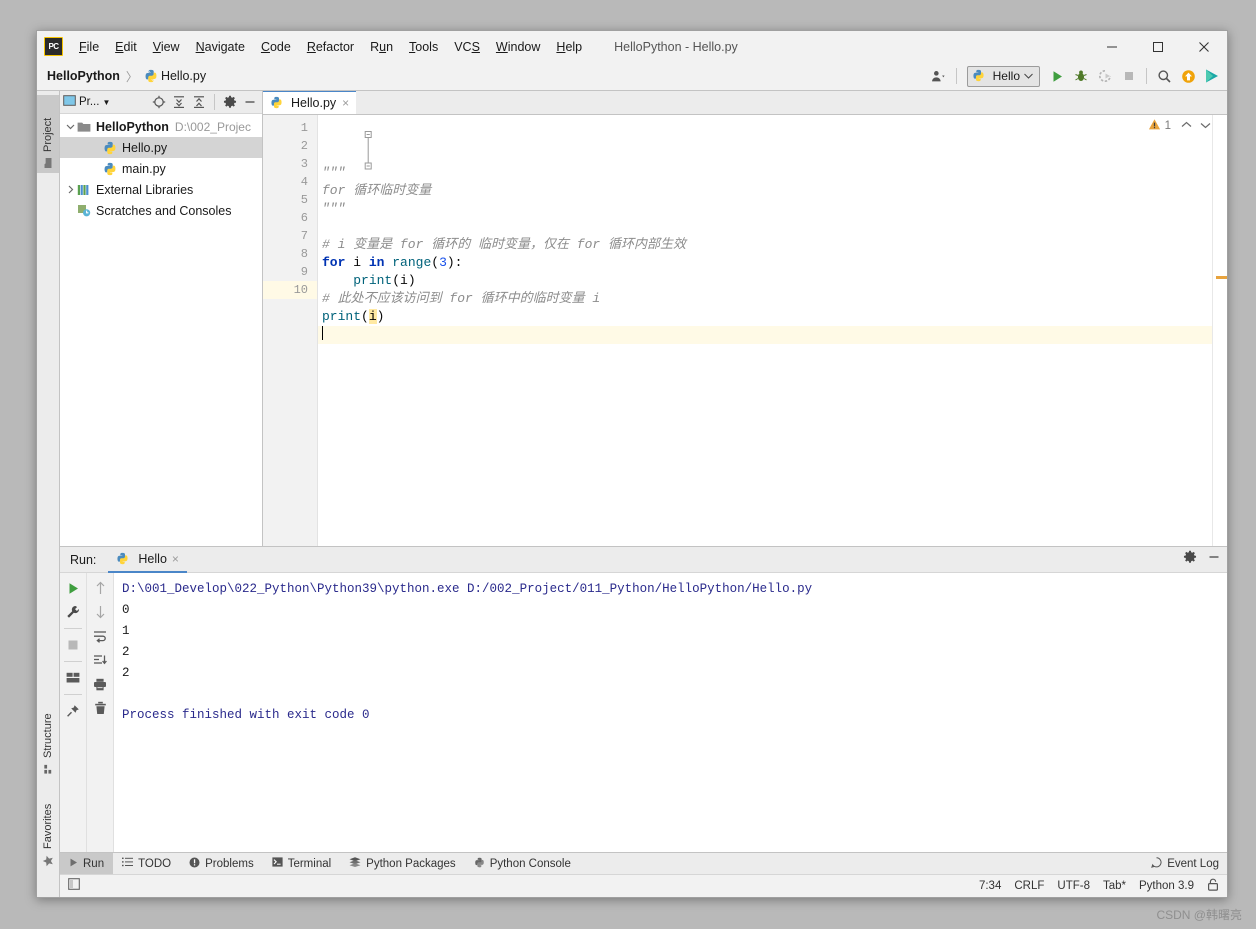 The width and height of the screenshot is (1256, 929). I want to click on sidebar-item-structure: Structure, so click(48, 735).